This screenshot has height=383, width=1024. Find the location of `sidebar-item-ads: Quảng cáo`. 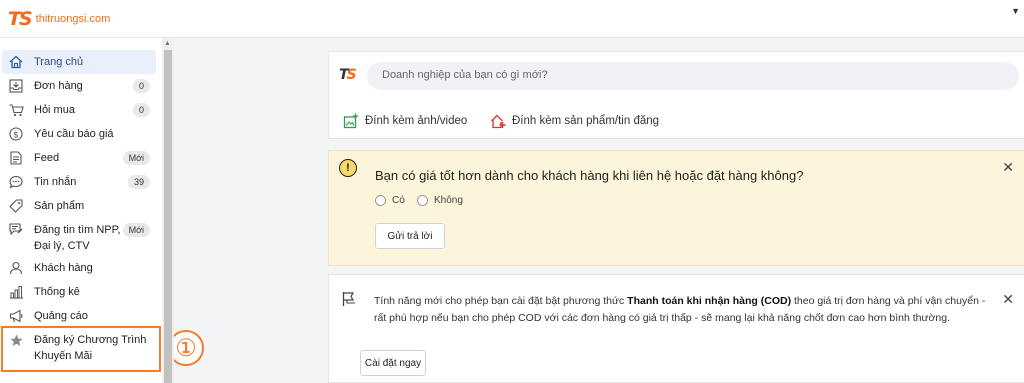

sidebar-item-ads: Quảng cáo is located at coordinates (79, 316).